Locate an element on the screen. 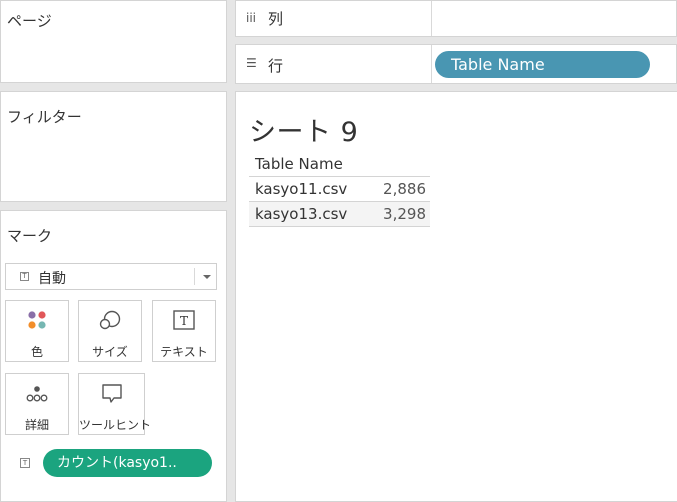 This screenshot has height=502, width=677. svg-text: T is located at coordinates (184, 321).